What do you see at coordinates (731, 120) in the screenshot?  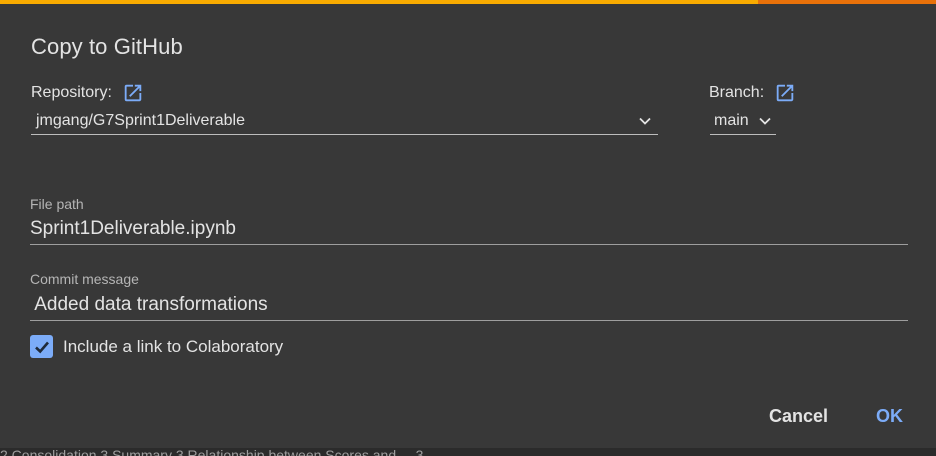 I see `branch-select-value: main` at bounding box center [731, 120].